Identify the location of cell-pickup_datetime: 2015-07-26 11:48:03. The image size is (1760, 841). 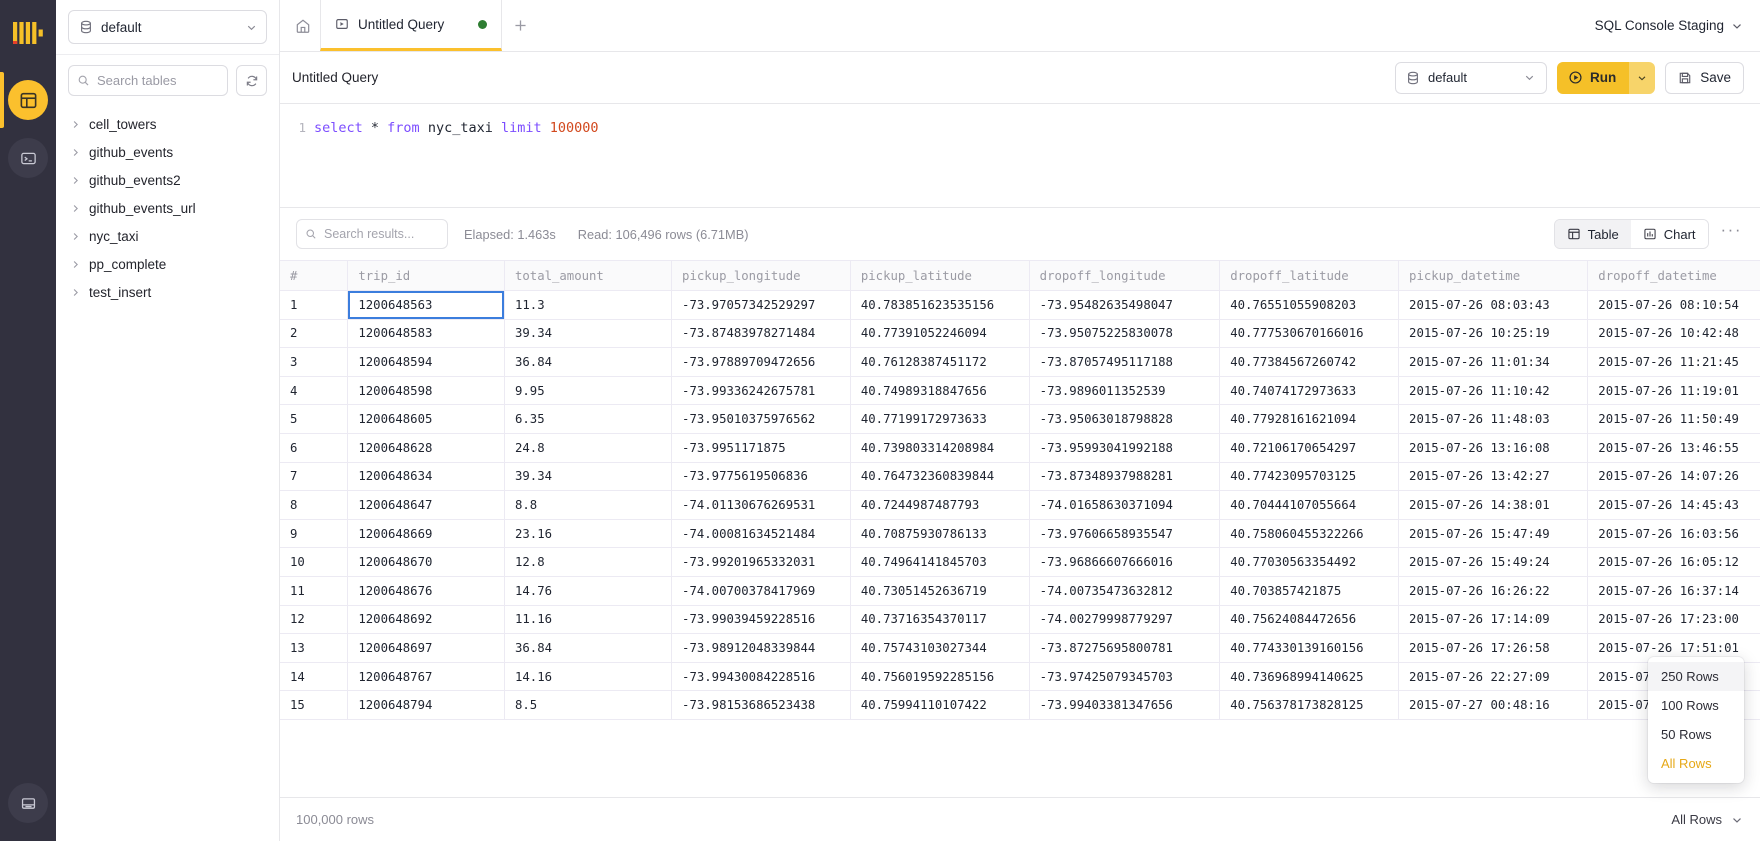
(1493, 419).